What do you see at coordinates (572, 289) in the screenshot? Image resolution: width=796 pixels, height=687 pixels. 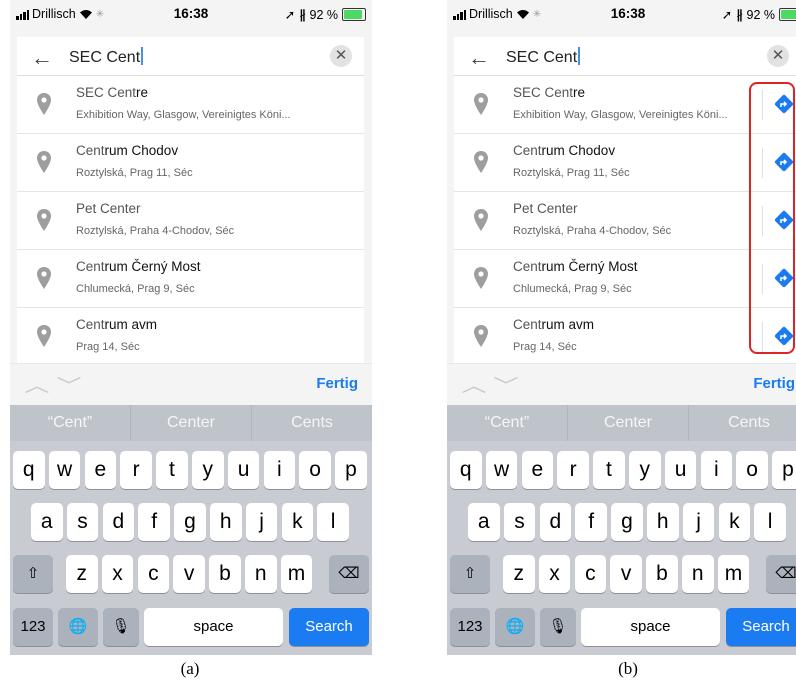 I see `place-address: Chlumecká, Prag 9, Séc` at bounding box center [572, 289].